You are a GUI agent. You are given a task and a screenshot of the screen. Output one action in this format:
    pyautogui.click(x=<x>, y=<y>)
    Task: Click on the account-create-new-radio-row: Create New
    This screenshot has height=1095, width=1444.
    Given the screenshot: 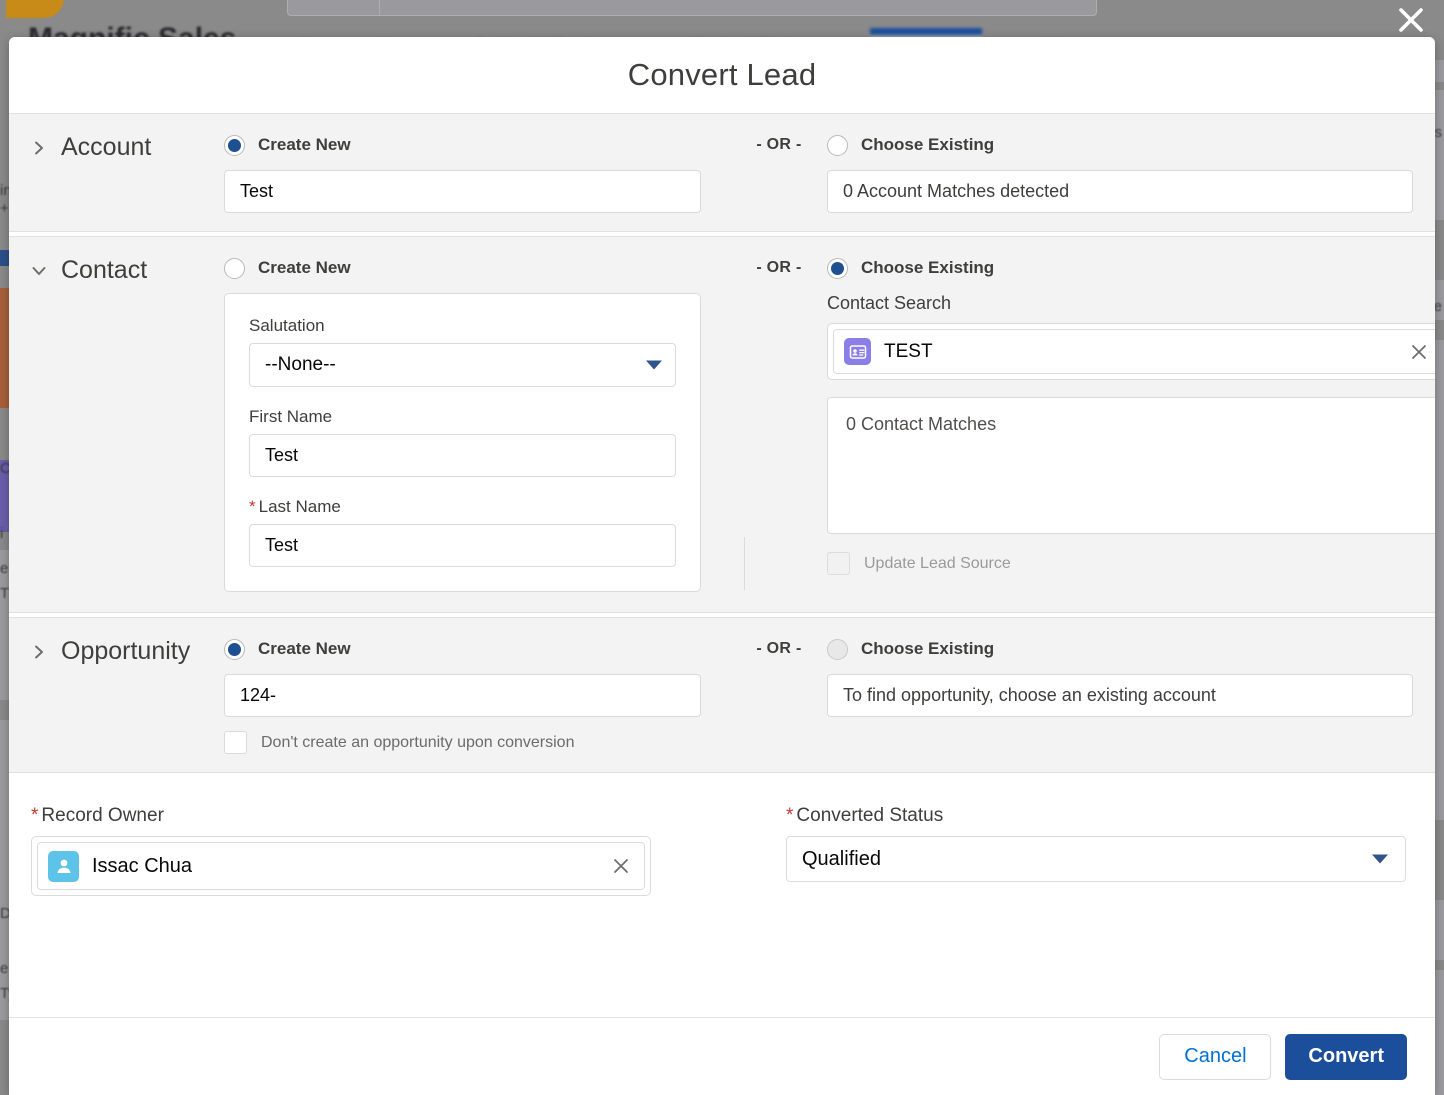 What is the action you would take?
    pyautogui.click(x=462, y=145)
    